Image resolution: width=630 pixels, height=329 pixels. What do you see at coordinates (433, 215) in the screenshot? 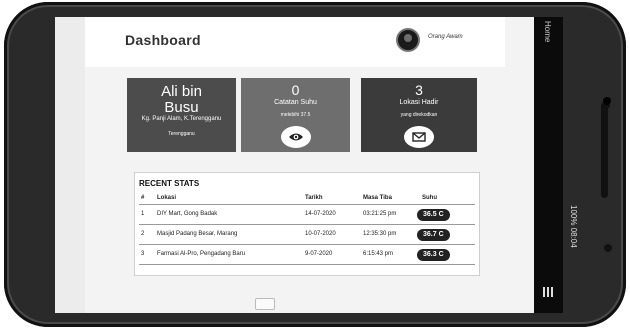
I see `temperature-badge: 36.5 C` at bounding box center [433, 215].